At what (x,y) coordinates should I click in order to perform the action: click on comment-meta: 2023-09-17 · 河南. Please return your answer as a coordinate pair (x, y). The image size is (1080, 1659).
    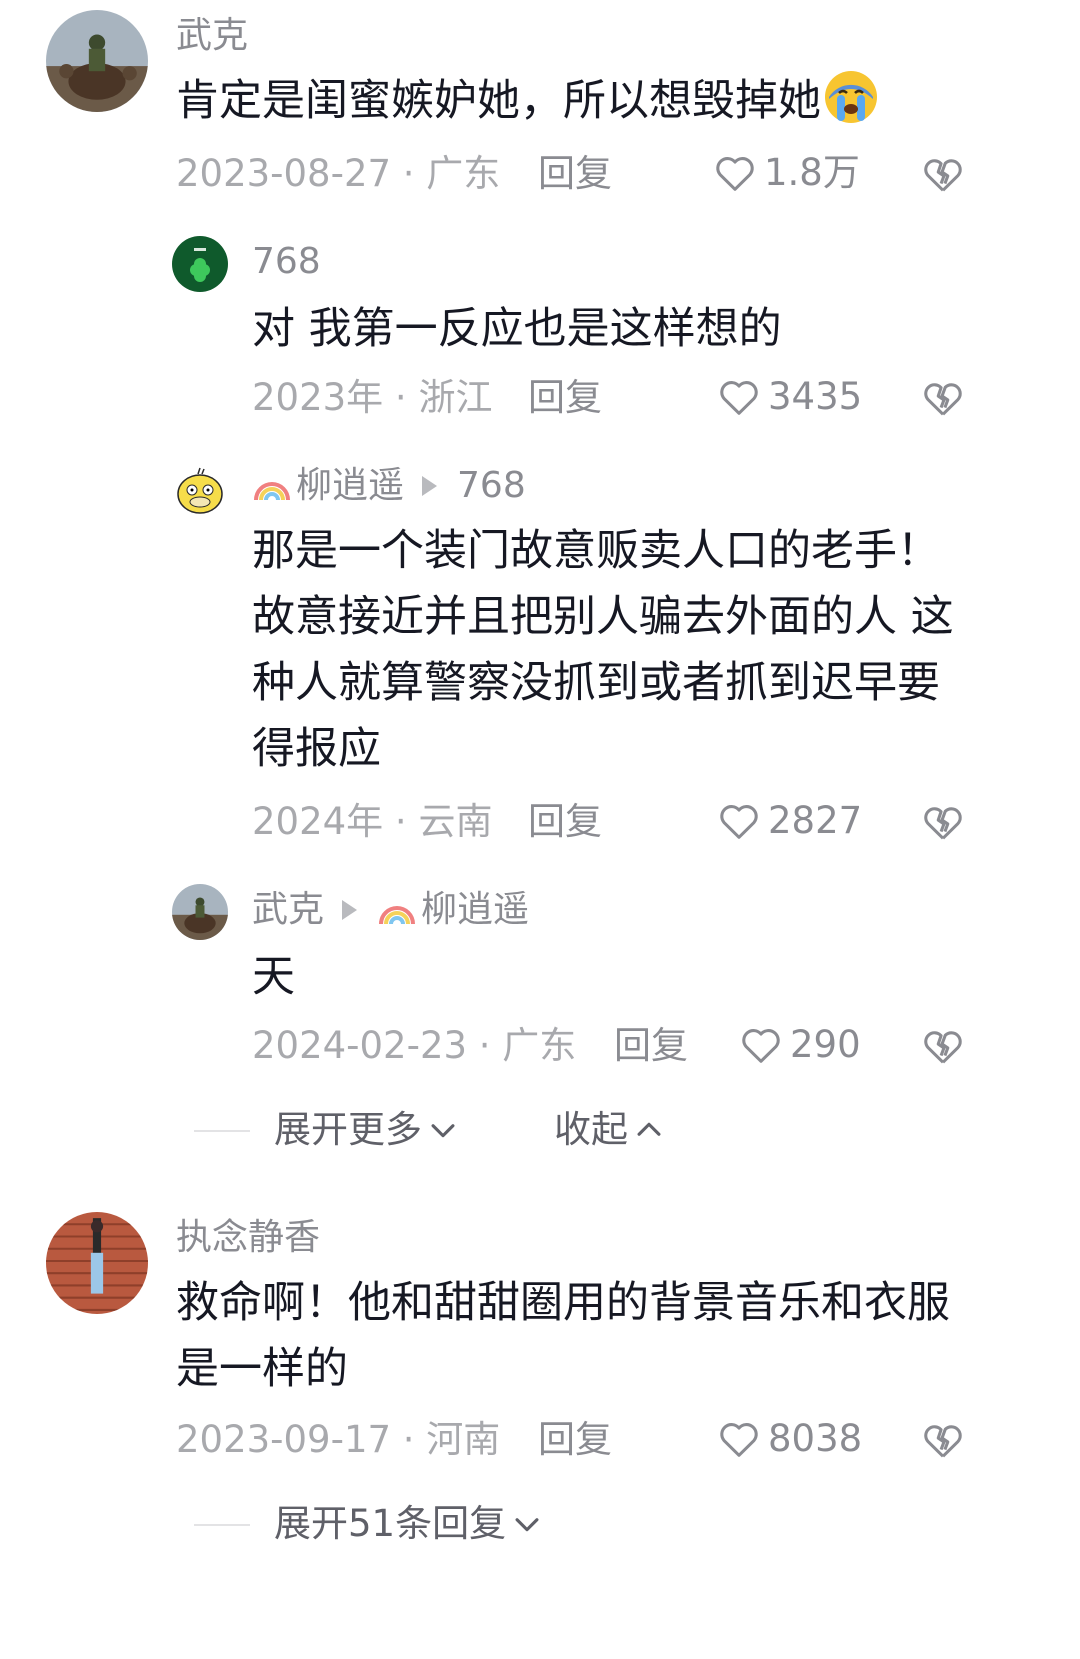
    Looking at the image, I should click on (338, 1439).